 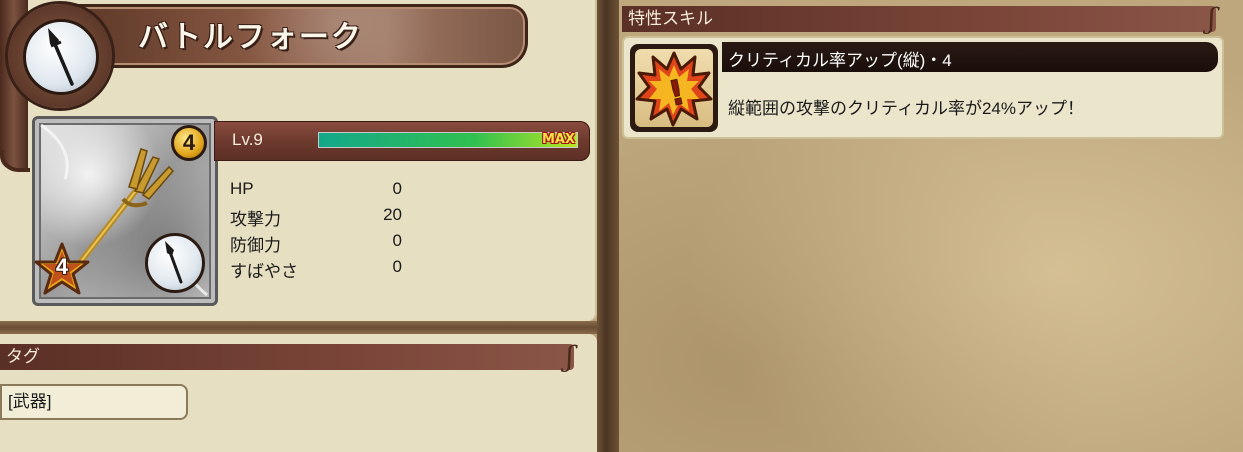 I want to click on skill-icon-frame: !, so click(x=674, y=88).